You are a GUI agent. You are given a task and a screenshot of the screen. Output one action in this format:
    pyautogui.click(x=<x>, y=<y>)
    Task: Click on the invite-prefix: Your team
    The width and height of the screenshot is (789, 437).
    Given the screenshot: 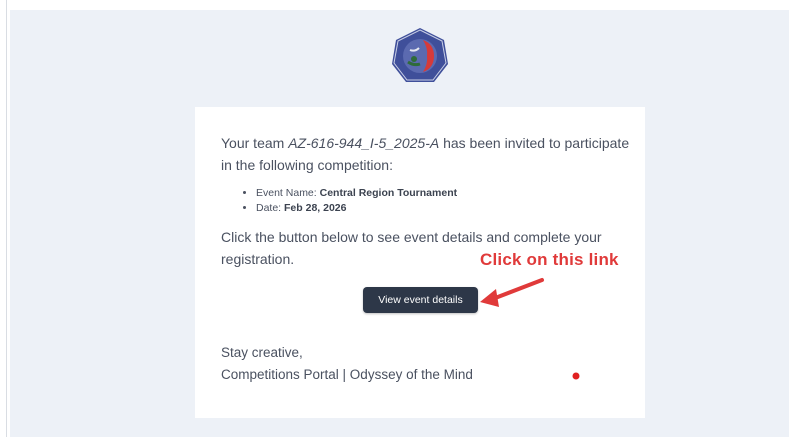 What is the action you would take?
    pyautogui.click(x=255, y=143)
    